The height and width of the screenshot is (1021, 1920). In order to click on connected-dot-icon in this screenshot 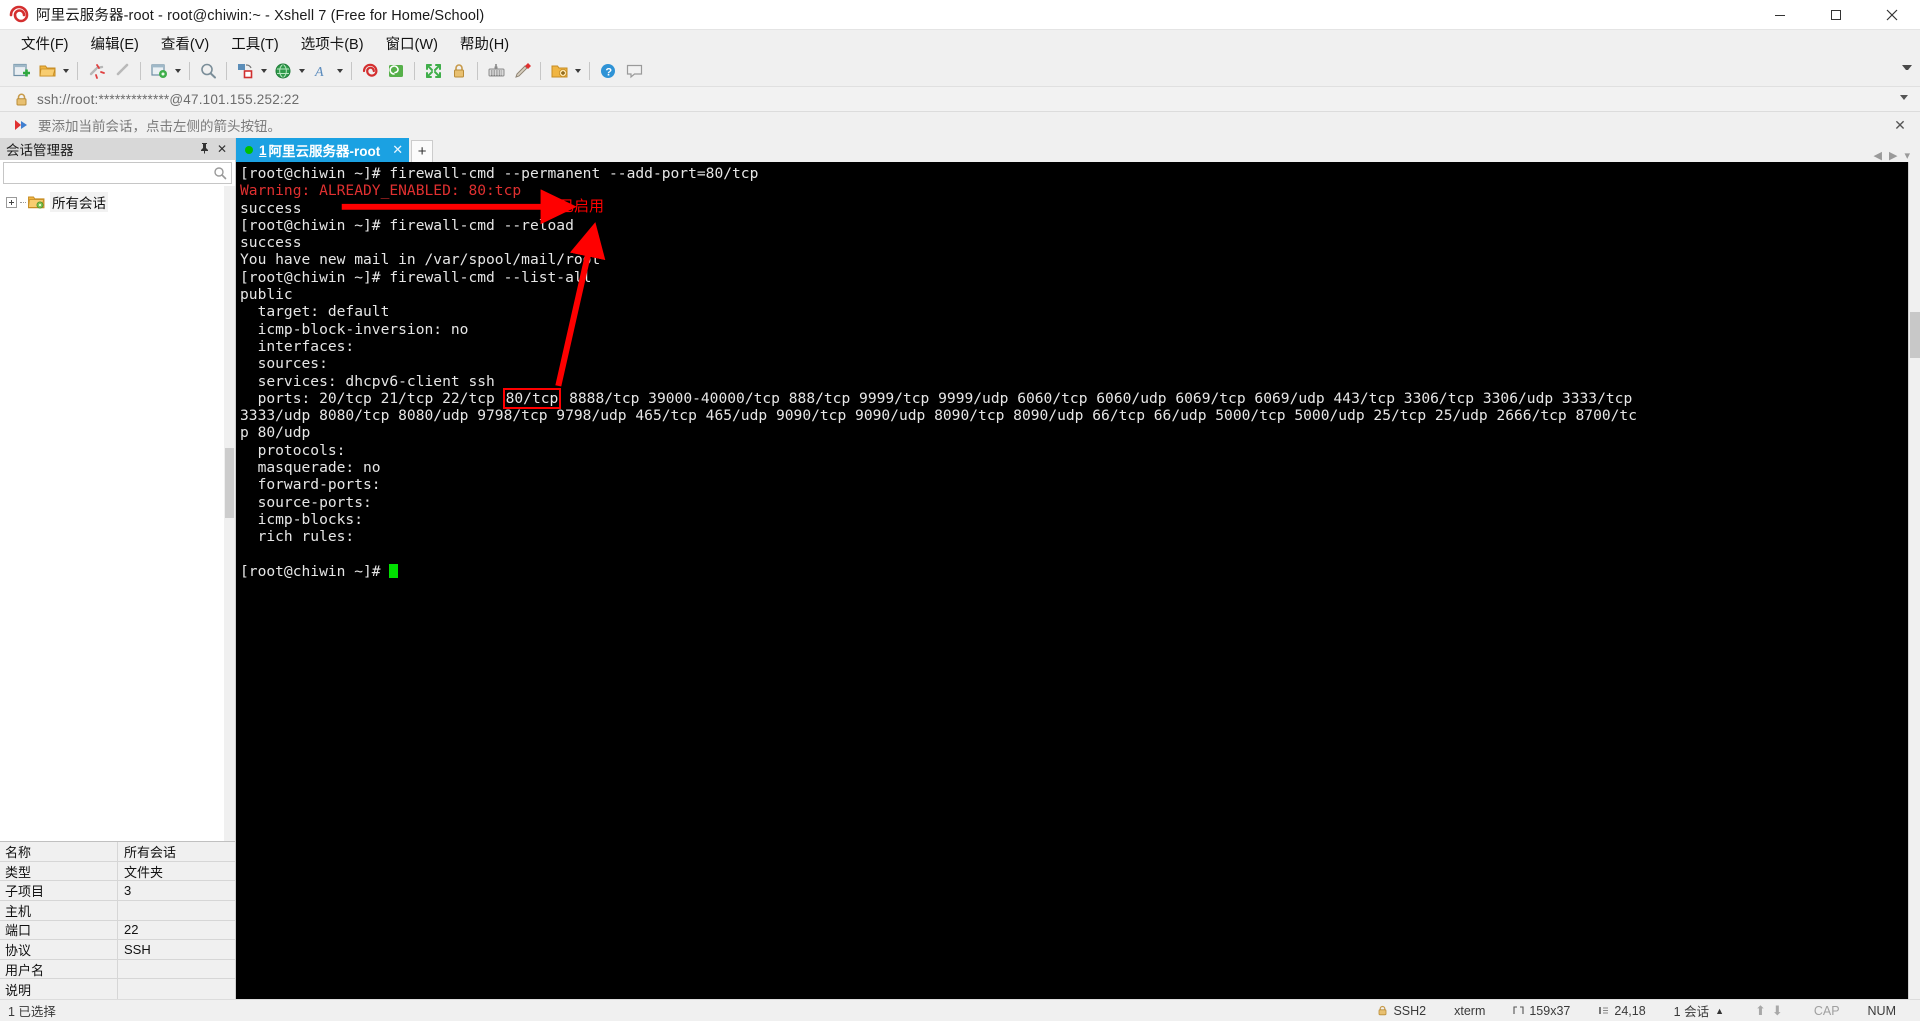, I will do `click(249, 150)`.